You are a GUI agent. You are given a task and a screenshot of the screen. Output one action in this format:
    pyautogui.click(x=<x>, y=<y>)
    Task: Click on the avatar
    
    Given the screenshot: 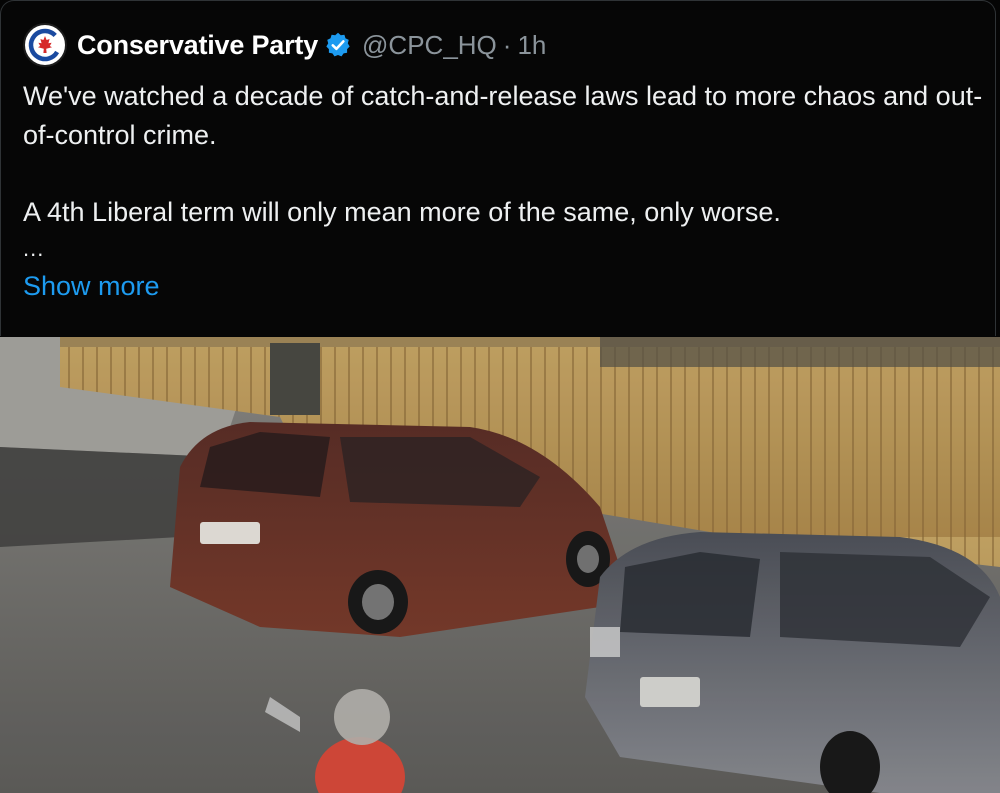 What is the action you would take?
    pyautogui.click(x=45, y=45)
    